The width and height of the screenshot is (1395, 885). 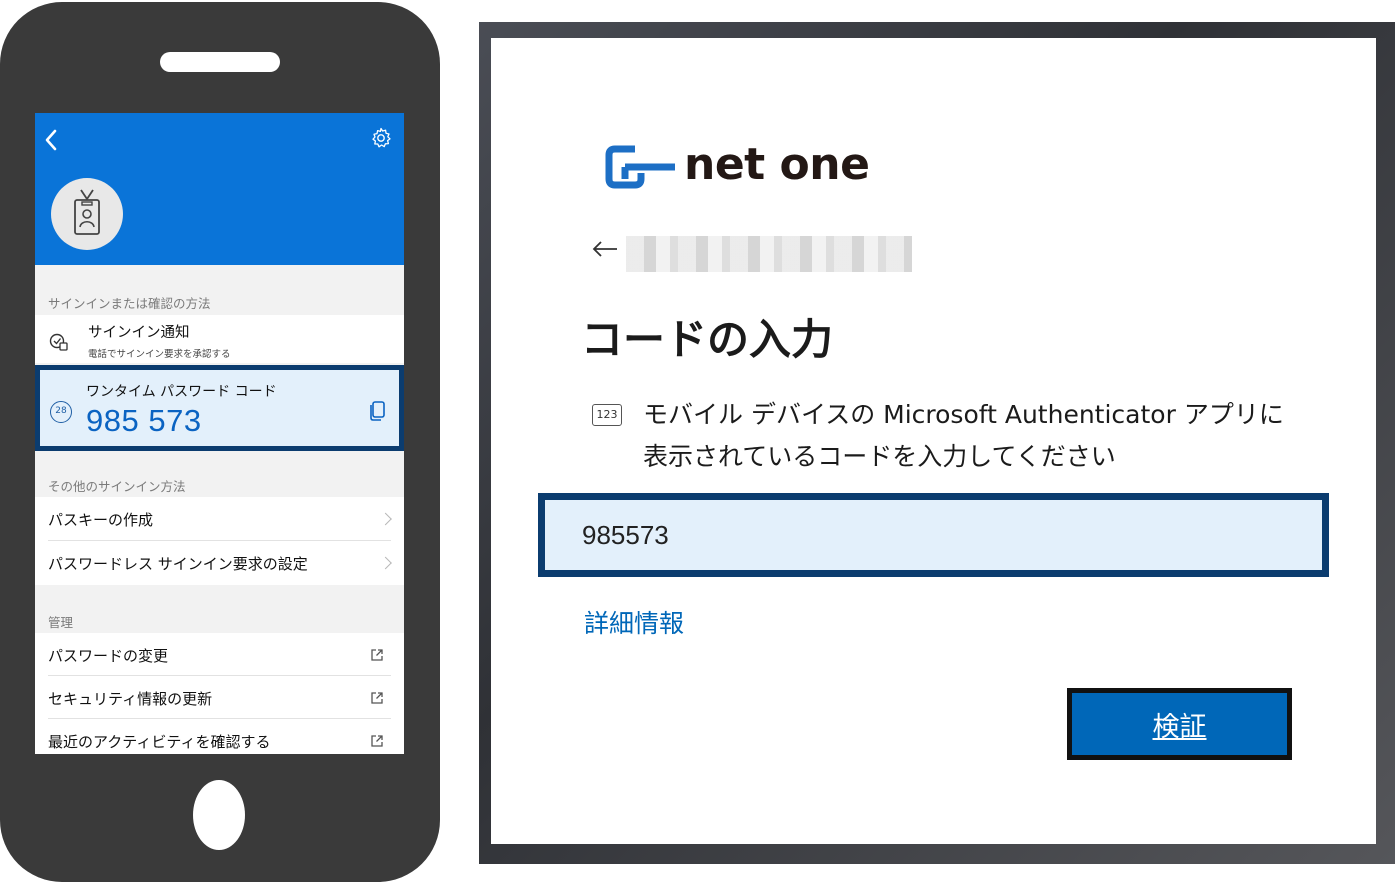 What do you see at coordinates (219, 189) in the screenshot?
I see `app-header` at bounding box center [219, 189].